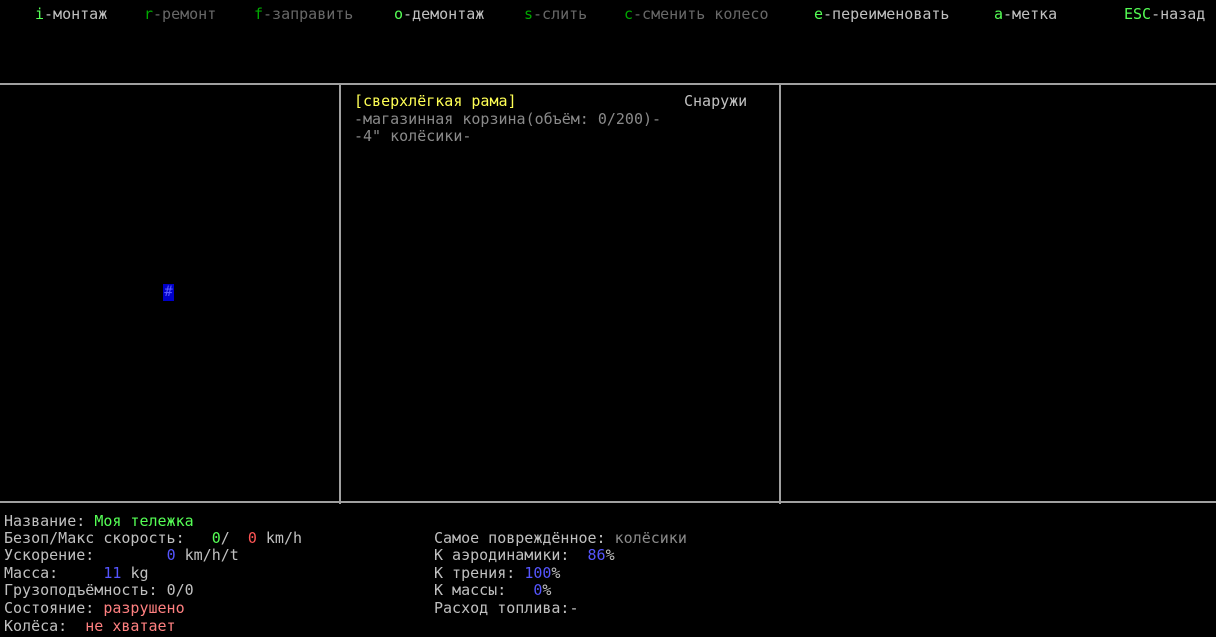 This screenshot has width=1216, height=637. I want to click on stat-label: К аэродинамики:, so click(502, 555).